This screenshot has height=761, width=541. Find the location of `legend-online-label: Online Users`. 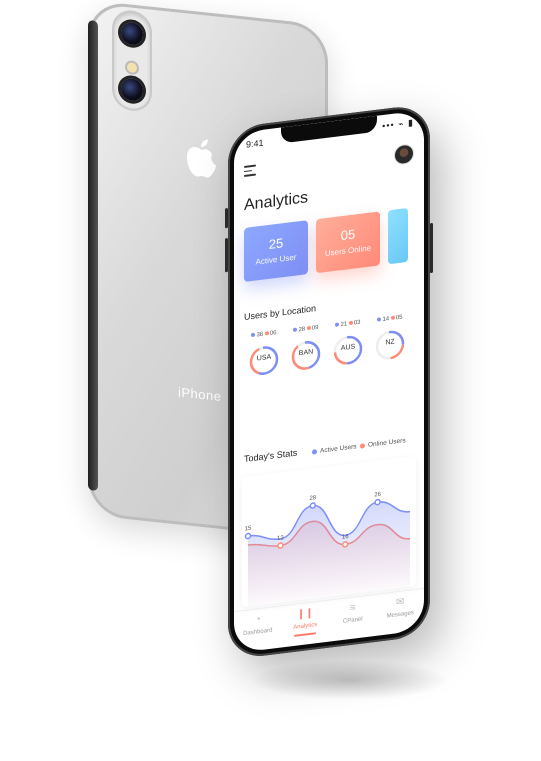

legend-online-label: Online Users is located at coordinates (387, 443).